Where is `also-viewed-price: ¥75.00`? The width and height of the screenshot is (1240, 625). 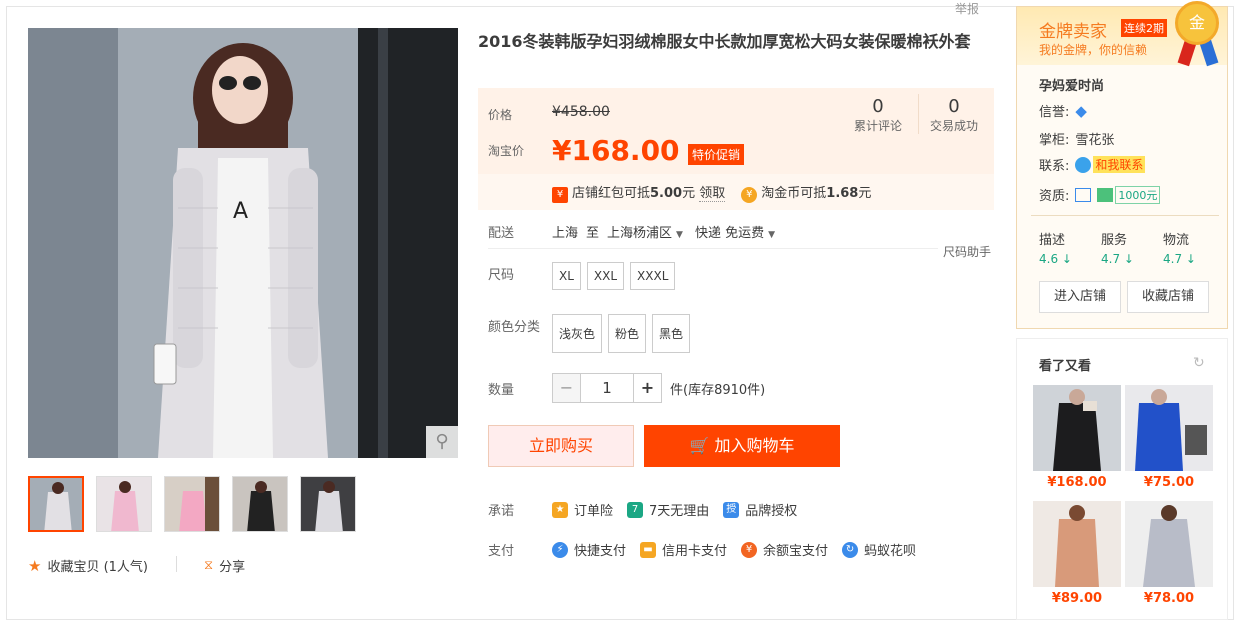 also-viewed-price: ¥75.00 is located at coordinates (1169, 482).